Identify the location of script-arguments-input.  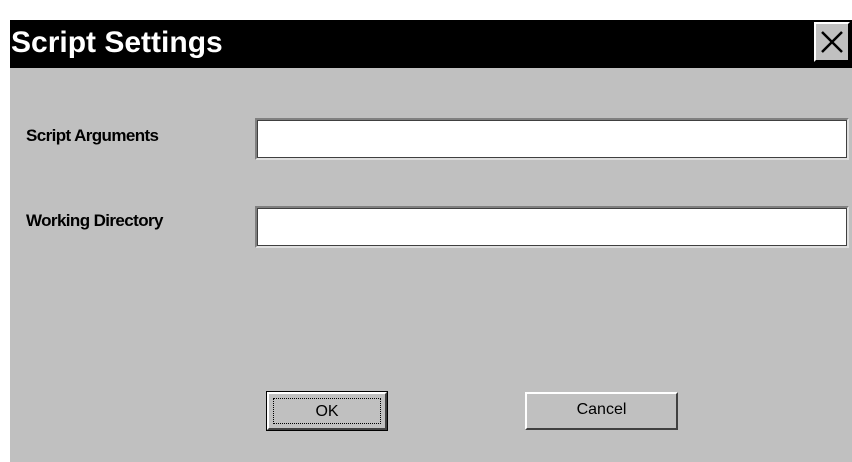
(552, 139).